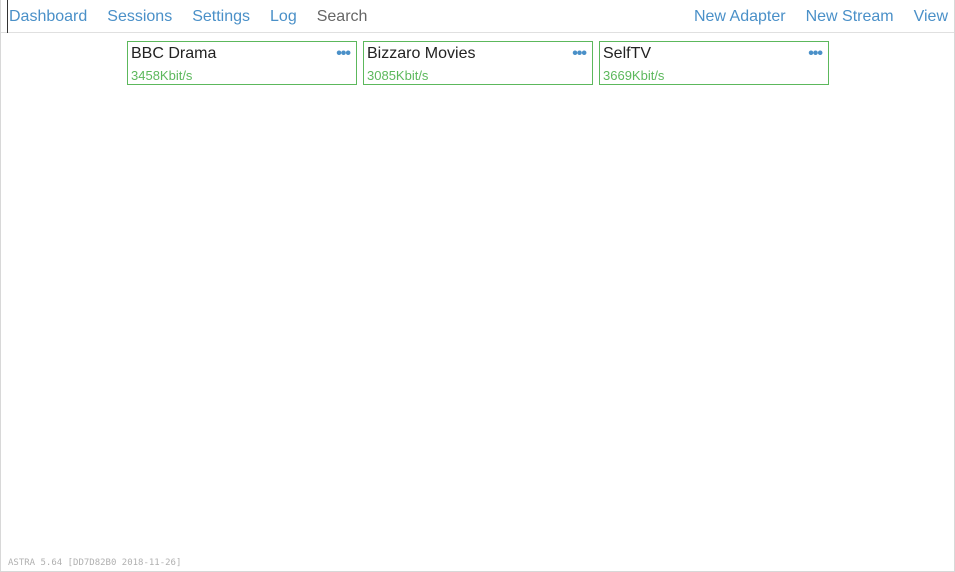  I want to click on stream-tile-selftv: SelfTV ••• 3669Kbit/s, so click(714, 63).